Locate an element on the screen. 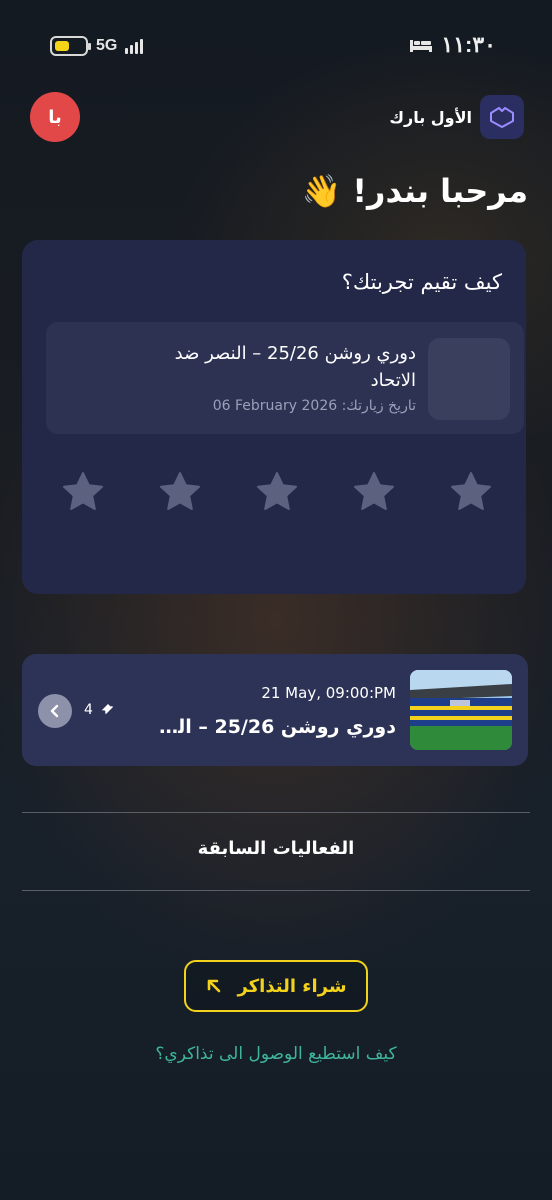  brand: الأول بارك is located at coordinates (456, 117).